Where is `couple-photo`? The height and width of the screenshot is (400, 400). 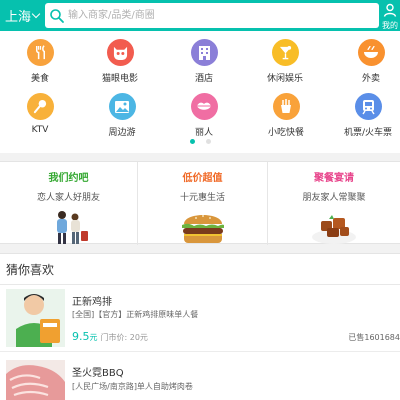
couple-photo is located at coordinates (69, 227).